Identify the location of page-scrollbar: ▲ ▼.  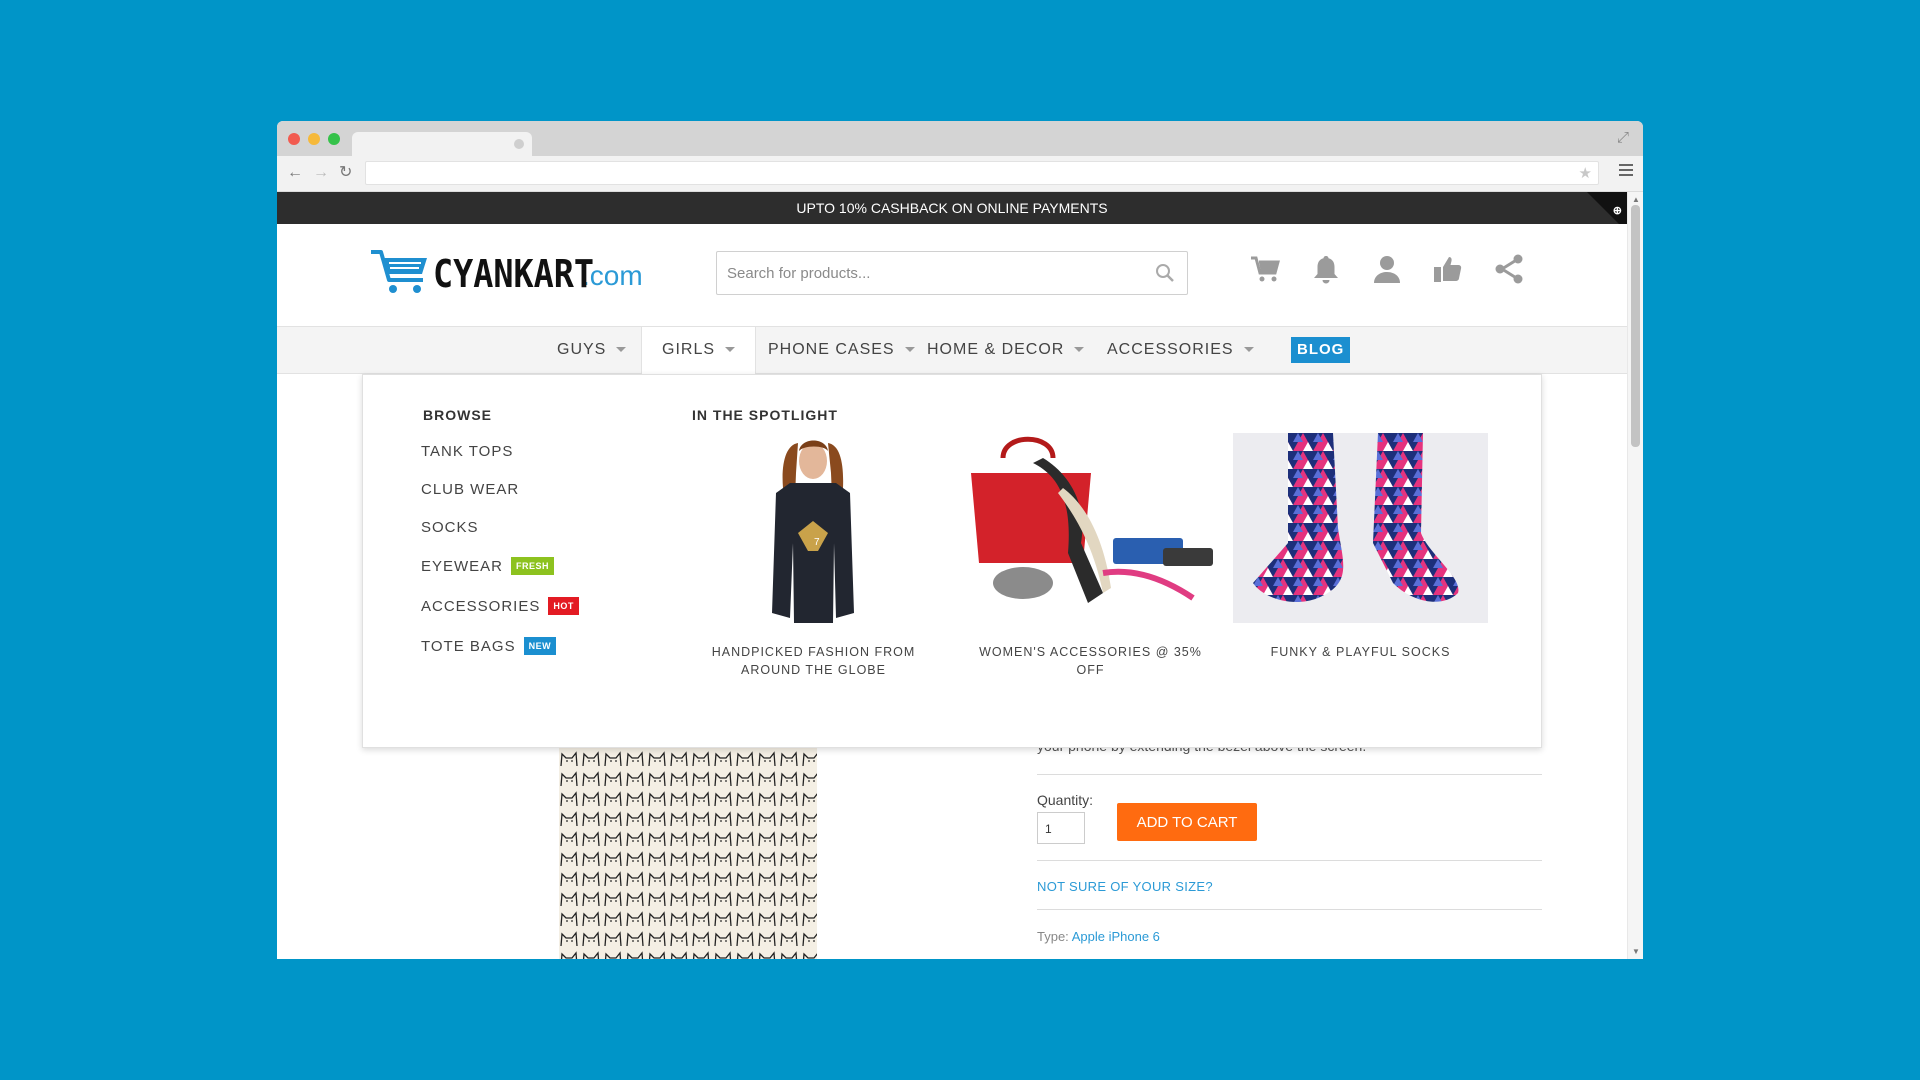
(1635, 575).